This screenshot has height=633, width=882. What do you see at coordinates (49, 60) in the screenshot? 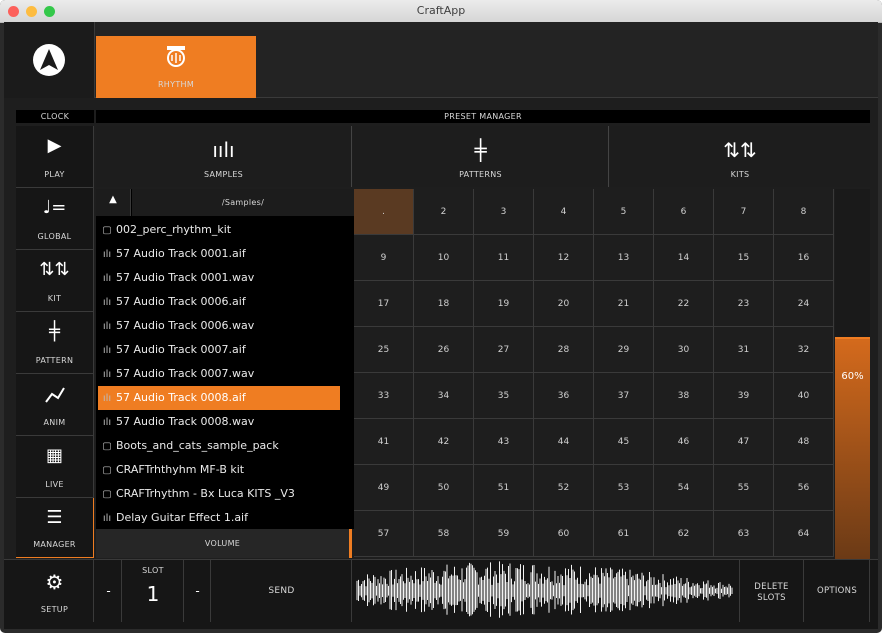
I see `logo-button` at bounding box center [49, 60].